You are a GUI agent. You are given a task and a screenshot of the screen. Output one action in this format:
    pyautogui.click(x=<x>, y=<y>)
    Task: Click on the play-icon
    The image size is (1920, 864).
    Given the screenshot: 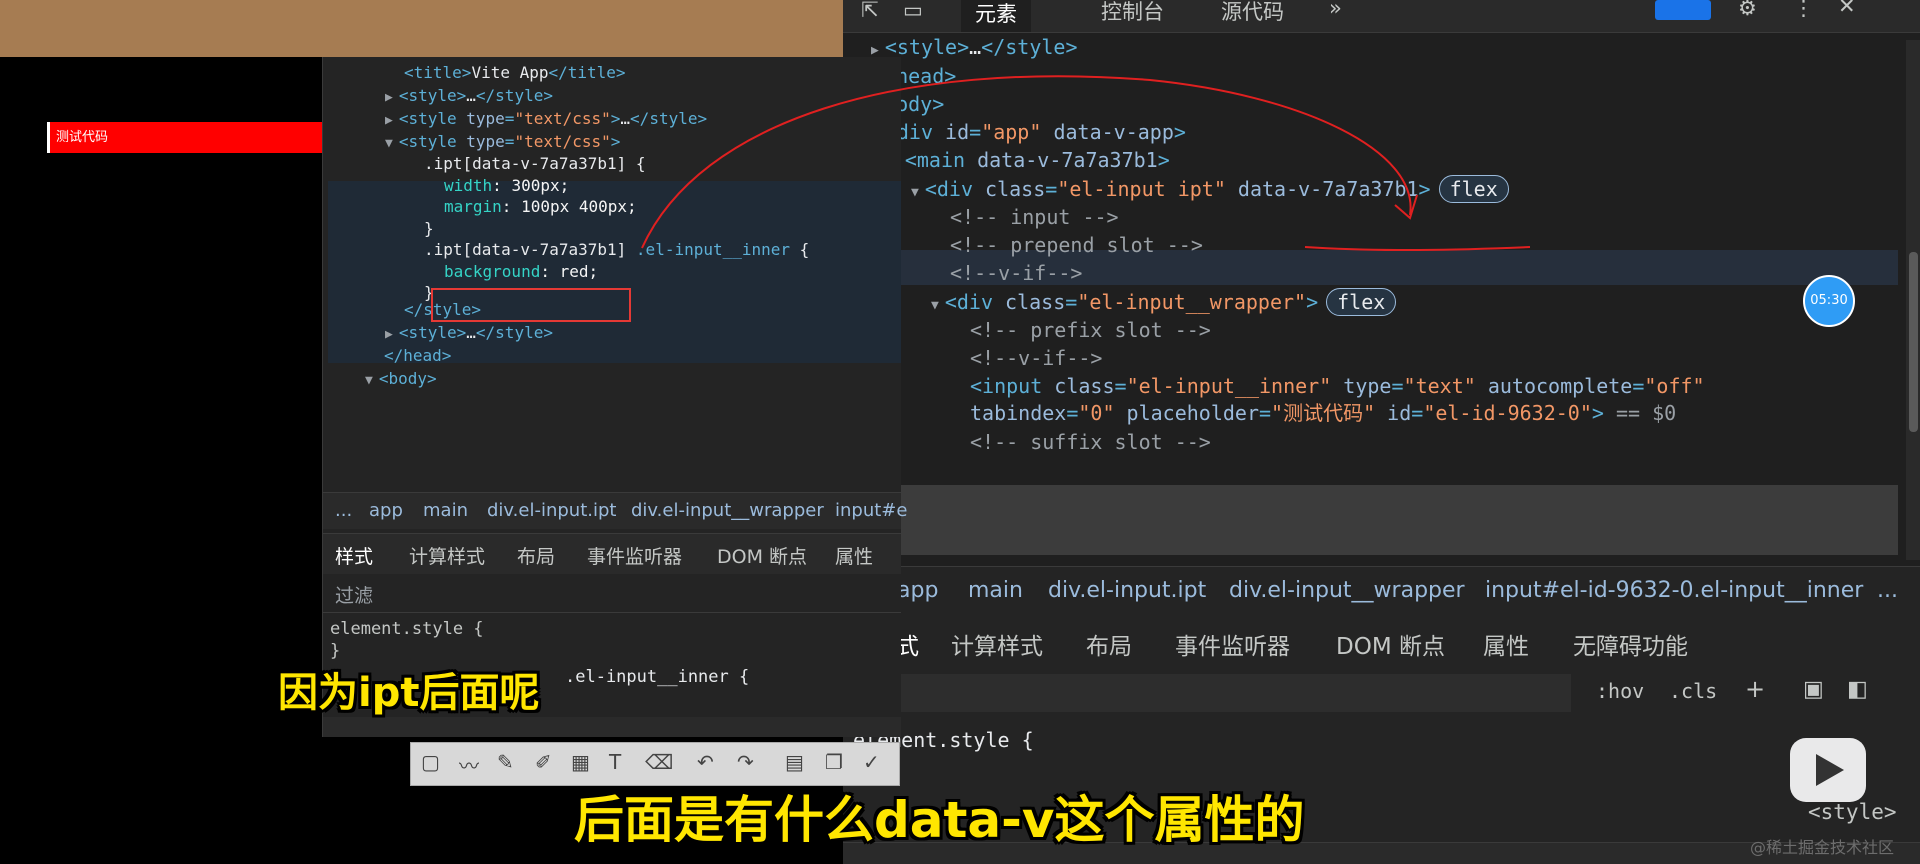 What is the action you would take?
    pyautogui.click(x=1830, y=770)
    